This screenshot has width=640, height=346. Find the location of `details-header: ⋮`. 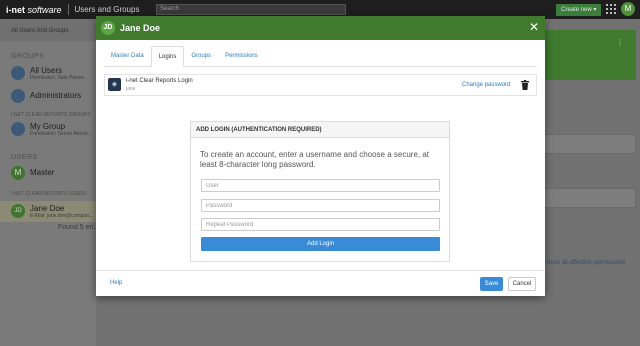

details-header: ⋮ is located at coordinates (590, 55).